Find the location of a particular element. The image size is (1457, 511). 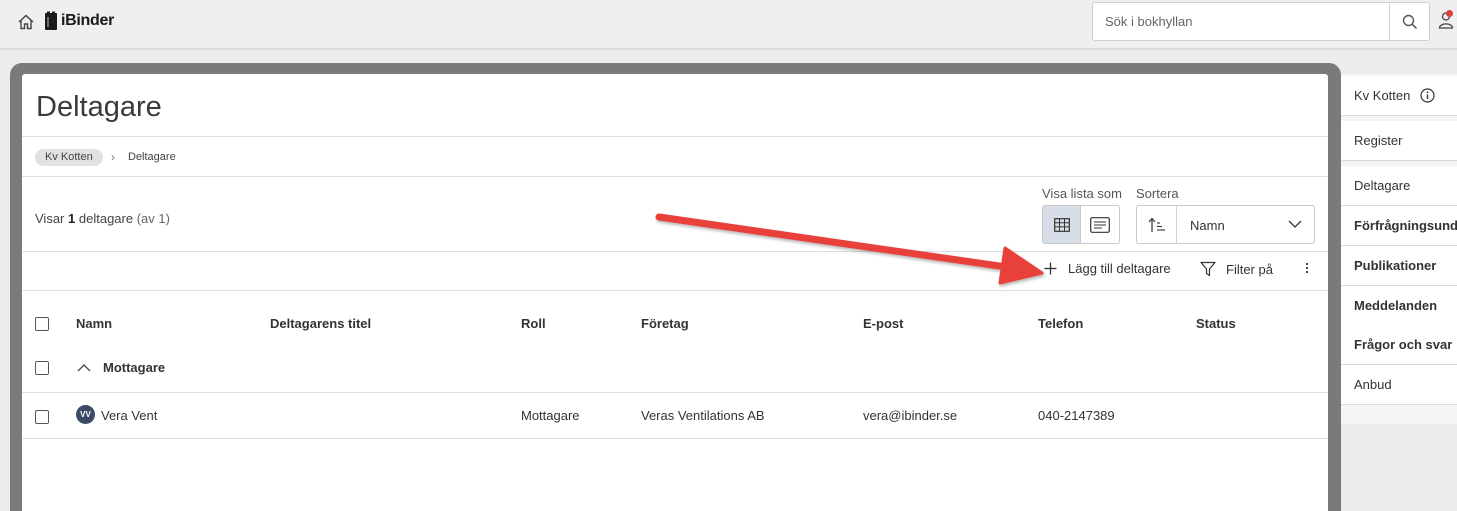

view-mode-toggle is located at coordinates (1081, 224).